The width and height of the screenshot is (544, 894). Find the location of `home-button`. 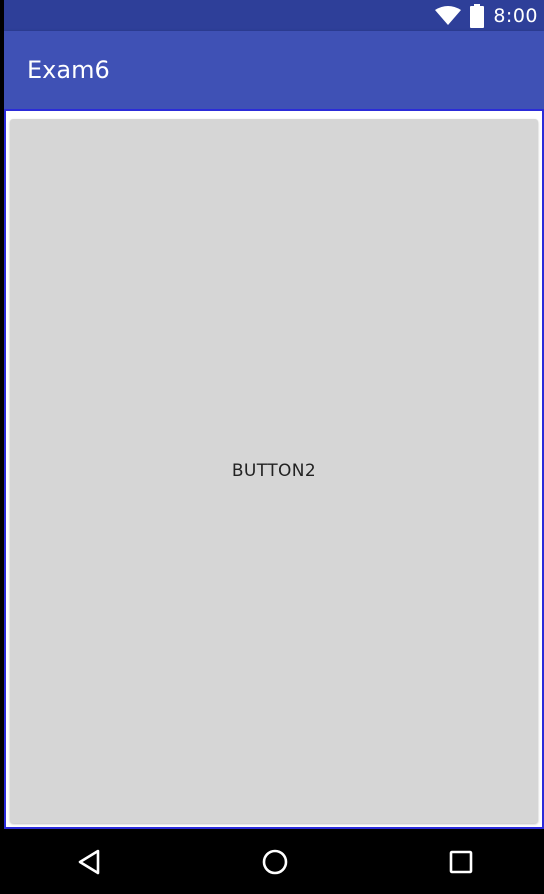

home-button is located at coordinates (275, 861).